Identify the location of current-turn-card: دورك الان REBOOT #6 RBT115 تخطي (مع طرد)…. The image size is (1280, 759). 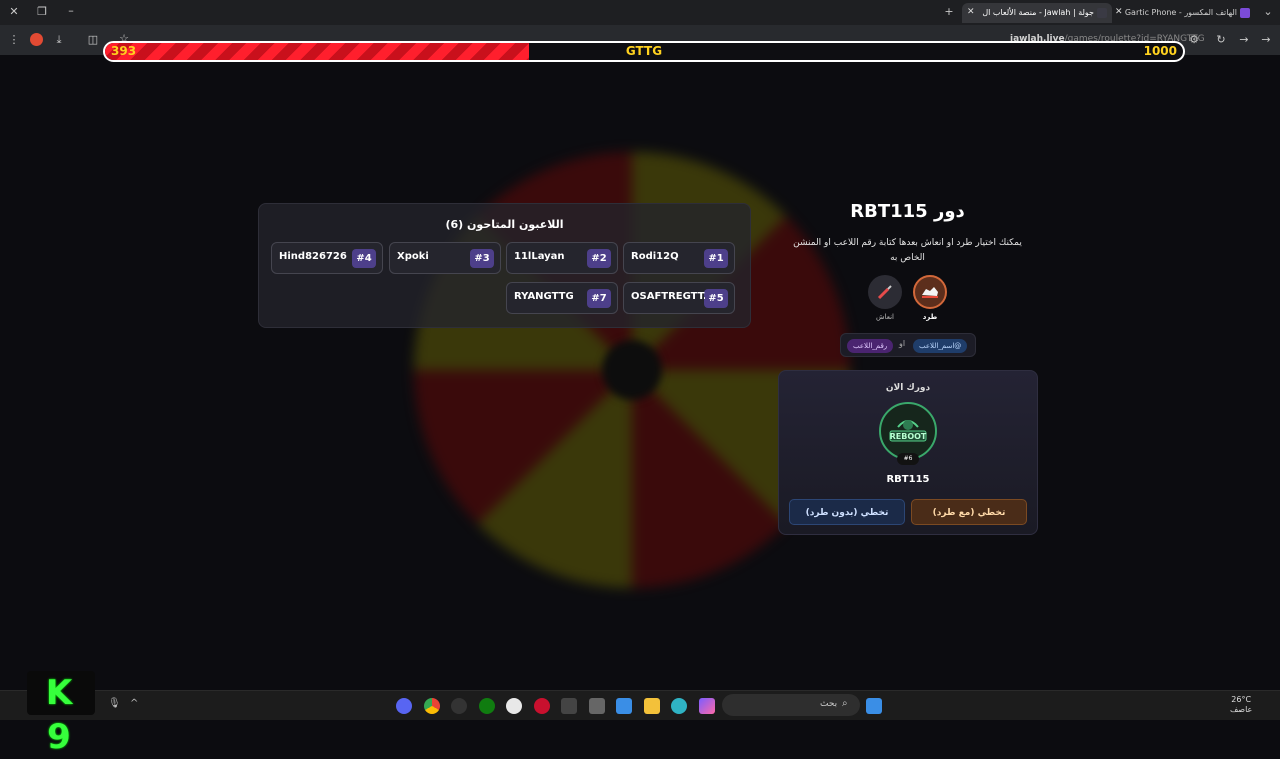
(908, 452).